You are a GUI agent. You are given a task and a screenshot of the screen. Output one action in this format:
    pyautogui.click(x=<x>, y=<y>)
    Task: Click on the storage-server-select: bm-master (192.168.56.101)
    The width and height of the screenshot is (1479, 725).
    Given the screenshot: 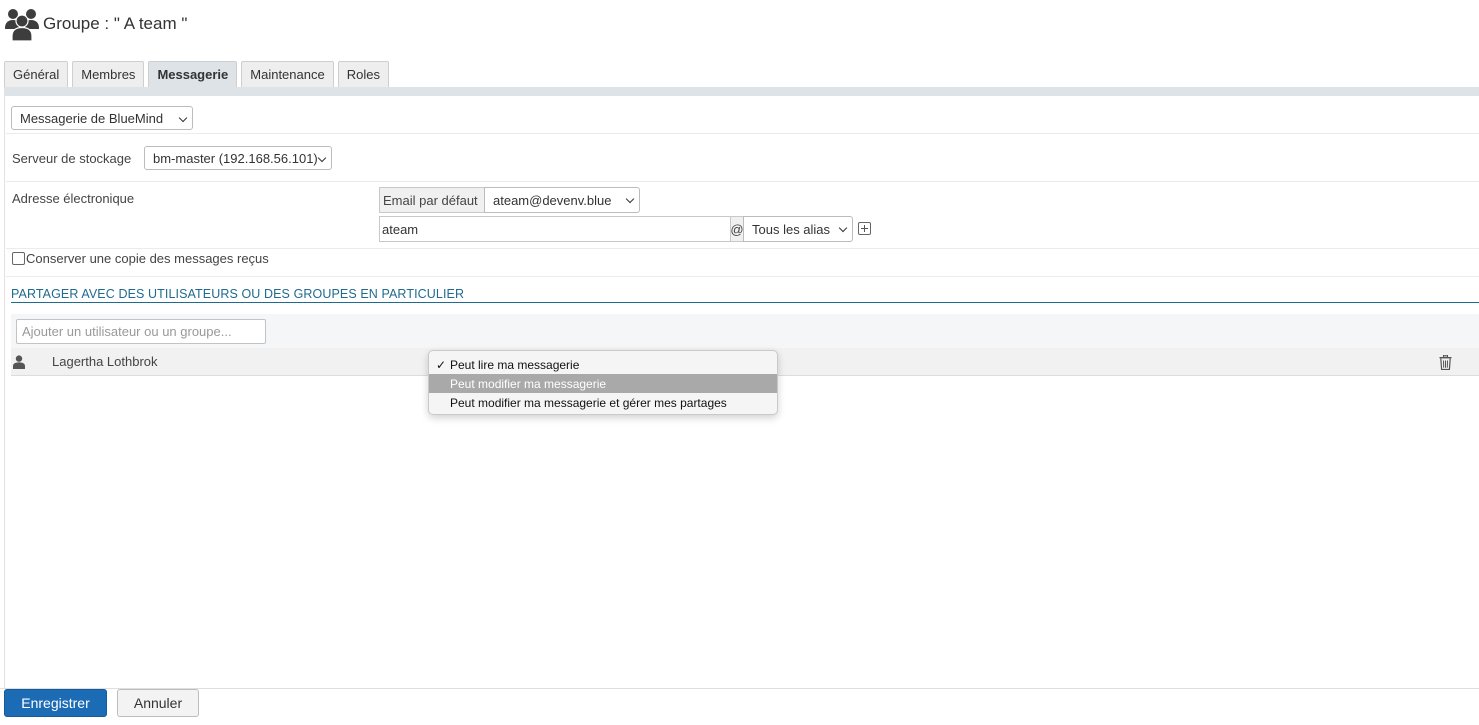 What is the action you would take?
    pyautogui.click(x=238, y=158)
    